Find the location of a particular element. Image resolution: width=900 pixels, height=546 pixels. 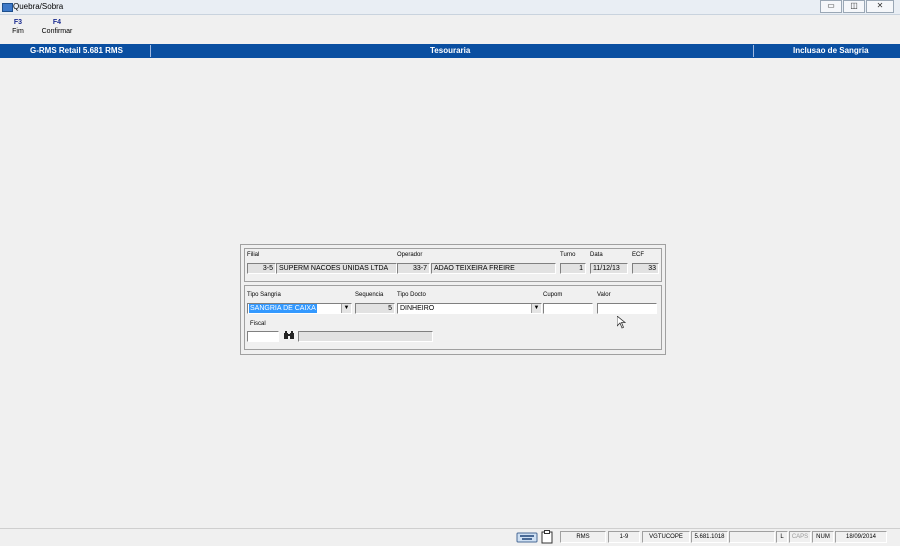

binoculars-icon is located at coordinates (289, 336).